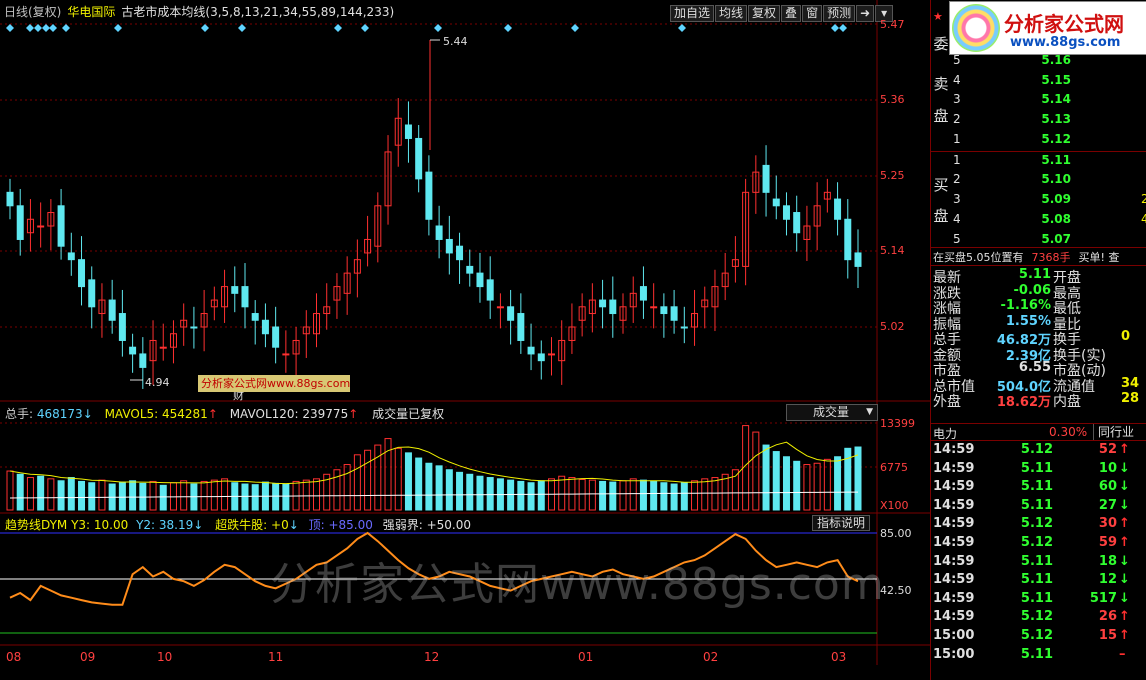 This screenshot has height=680, width=1146. What do you see at coordinates (1051, 257) in the screenshot?
I see `alert-volume: 7368手` at bounding box center [1051, 257].